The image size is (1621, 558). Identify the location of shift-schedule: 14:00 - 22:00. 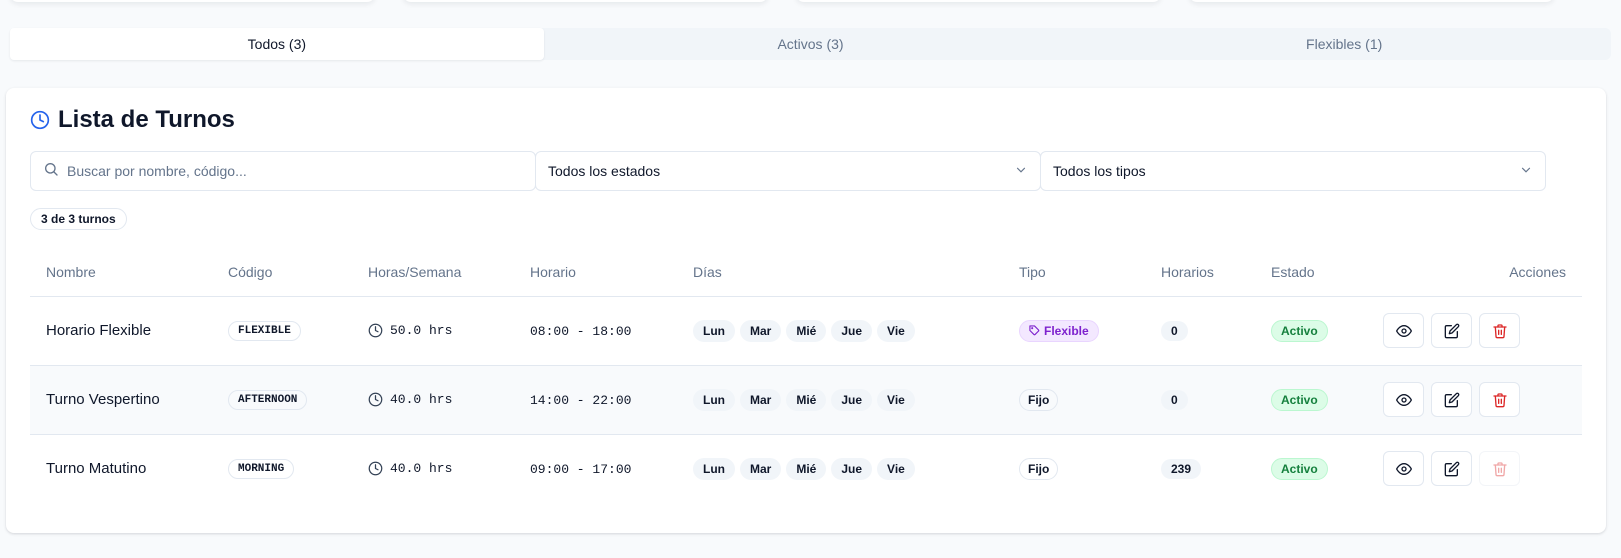
(581, 400).